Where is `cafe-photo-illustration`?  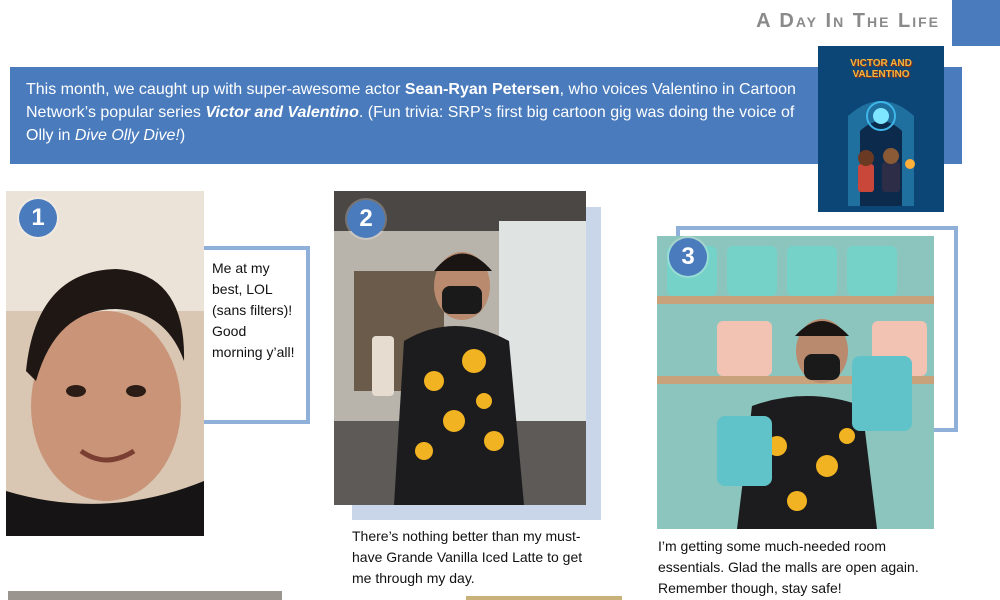 cafe-photo-illustration is located at coordinates (460, 348).